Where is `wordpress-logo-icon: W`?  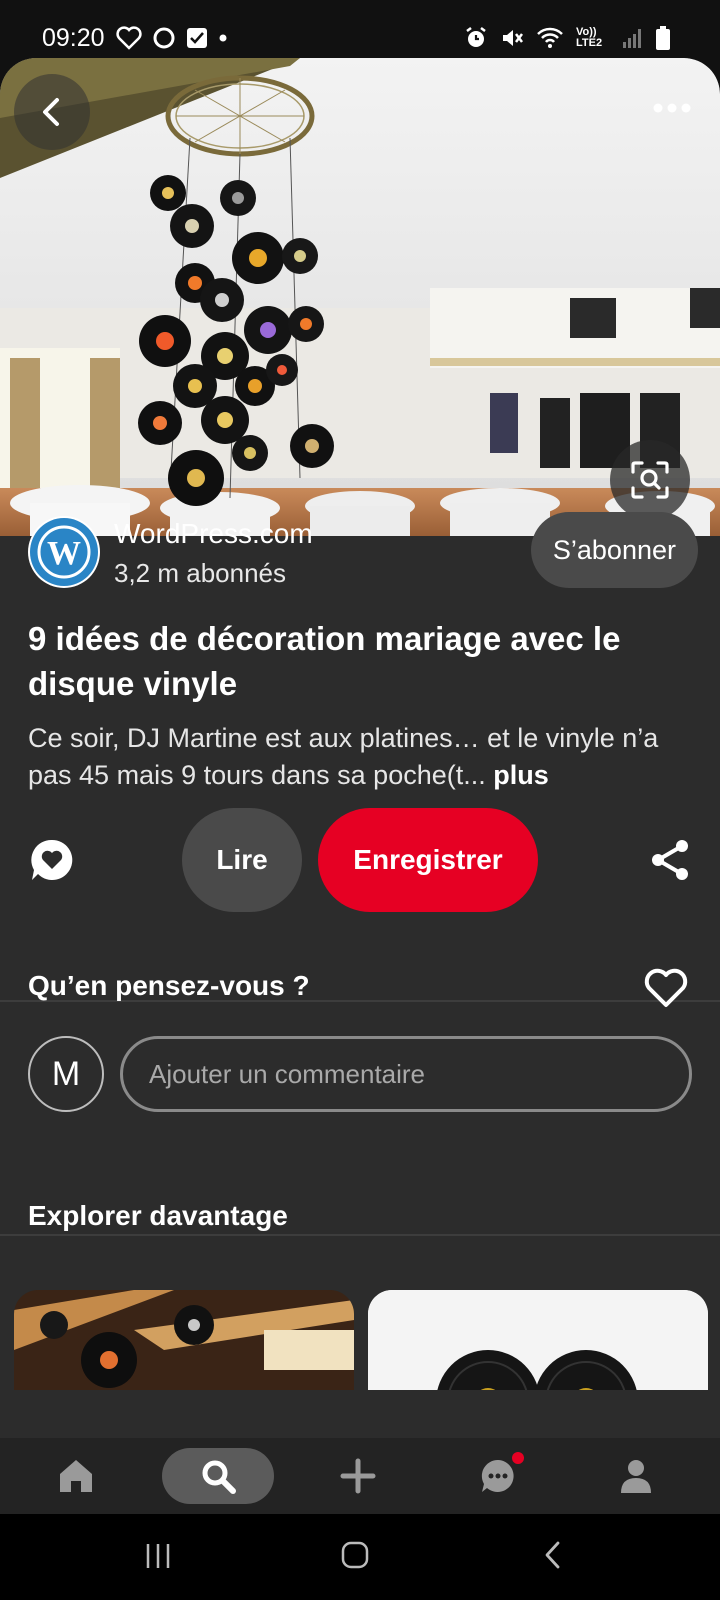
wordpress-logo-icon: W is located at coordinates (64, 552).